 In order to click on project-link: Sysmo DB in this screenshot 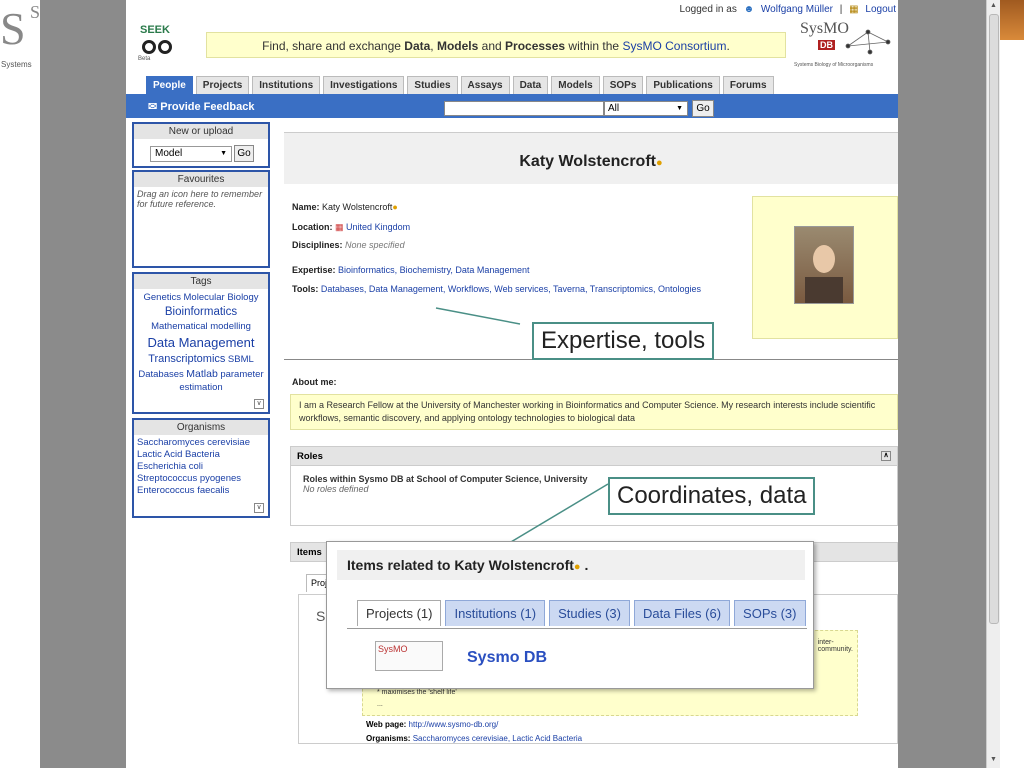, I will do `click(507, 658)`.